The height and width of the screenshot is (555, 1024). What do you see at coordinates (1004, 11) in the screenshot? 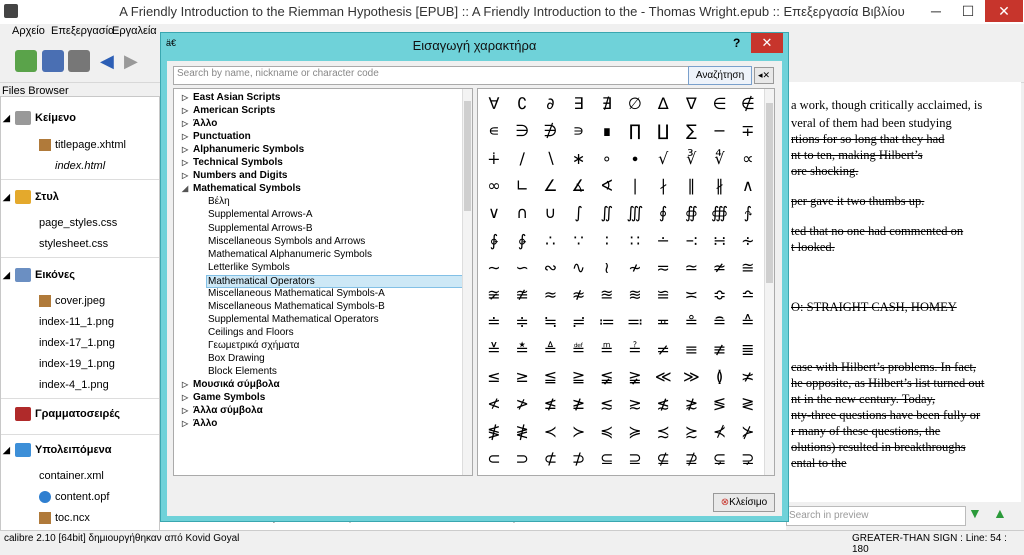
I see `window-close-button: ✕` at bounding box center [1004, 11].